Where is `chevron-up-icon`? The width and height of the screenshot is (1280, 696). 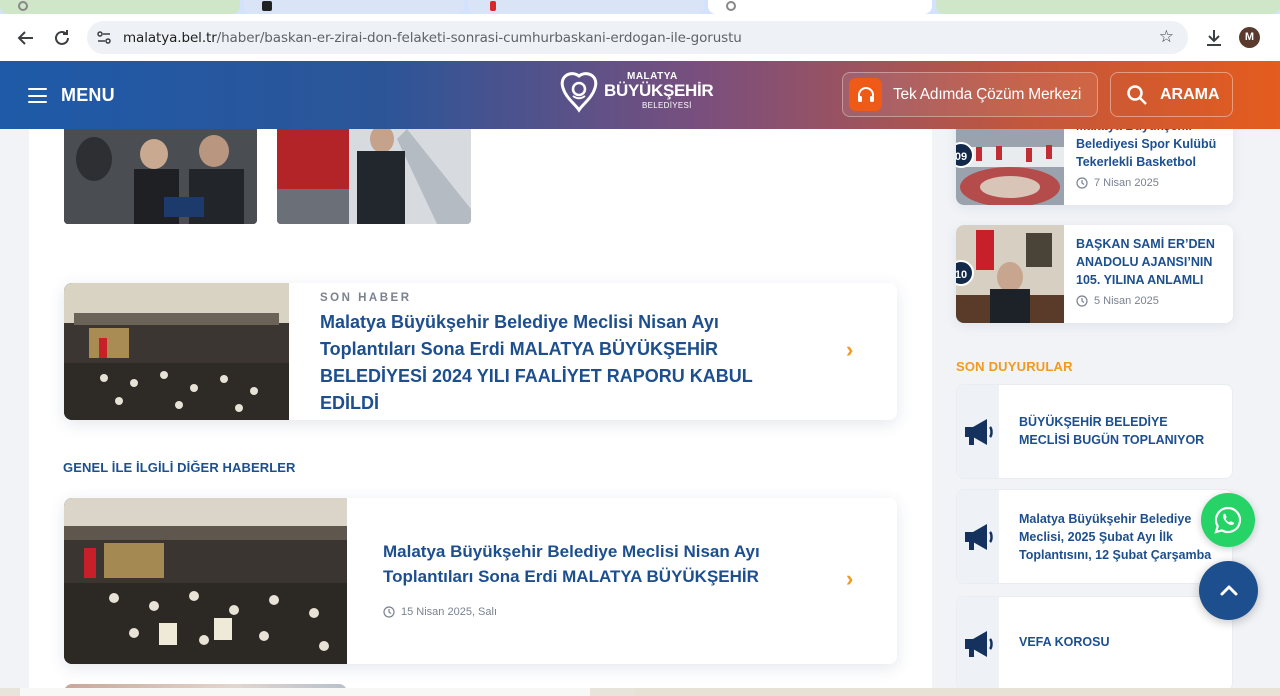
chevron-up-icon is located at coordinates (1228, 590).